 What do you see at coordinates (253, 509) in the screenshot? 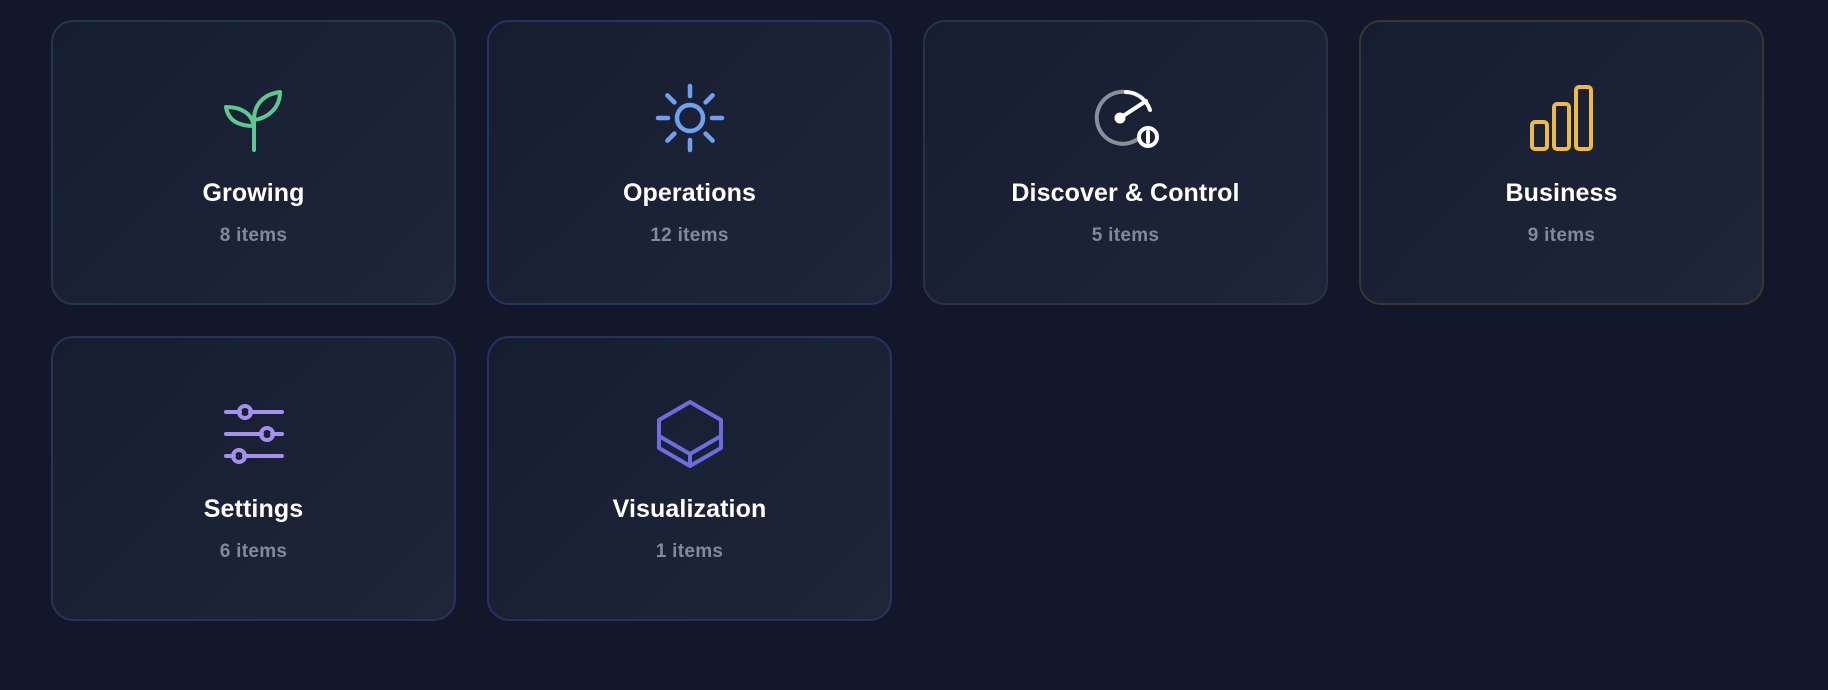
I see `card-title: Settings` at bounding box center [253, 509].